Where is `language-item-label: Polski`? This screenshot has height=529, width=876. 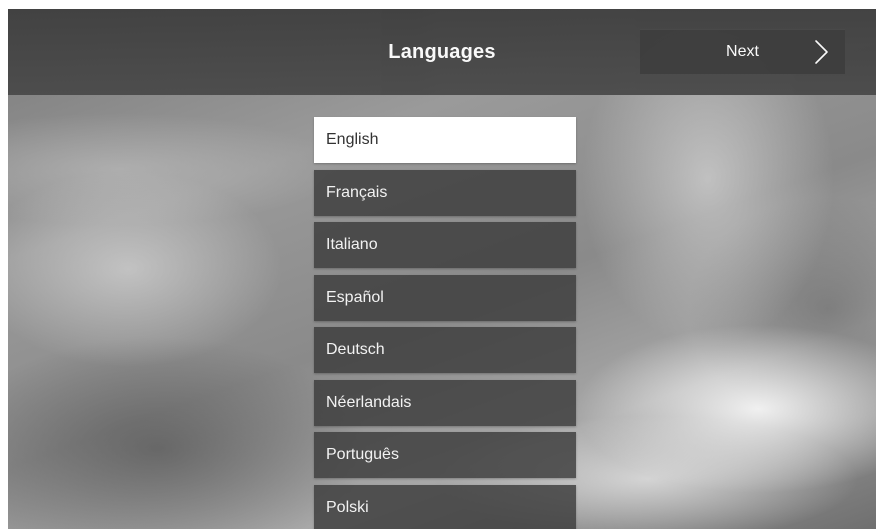 language-item-label: Polski is located at coordinates (347, 507).